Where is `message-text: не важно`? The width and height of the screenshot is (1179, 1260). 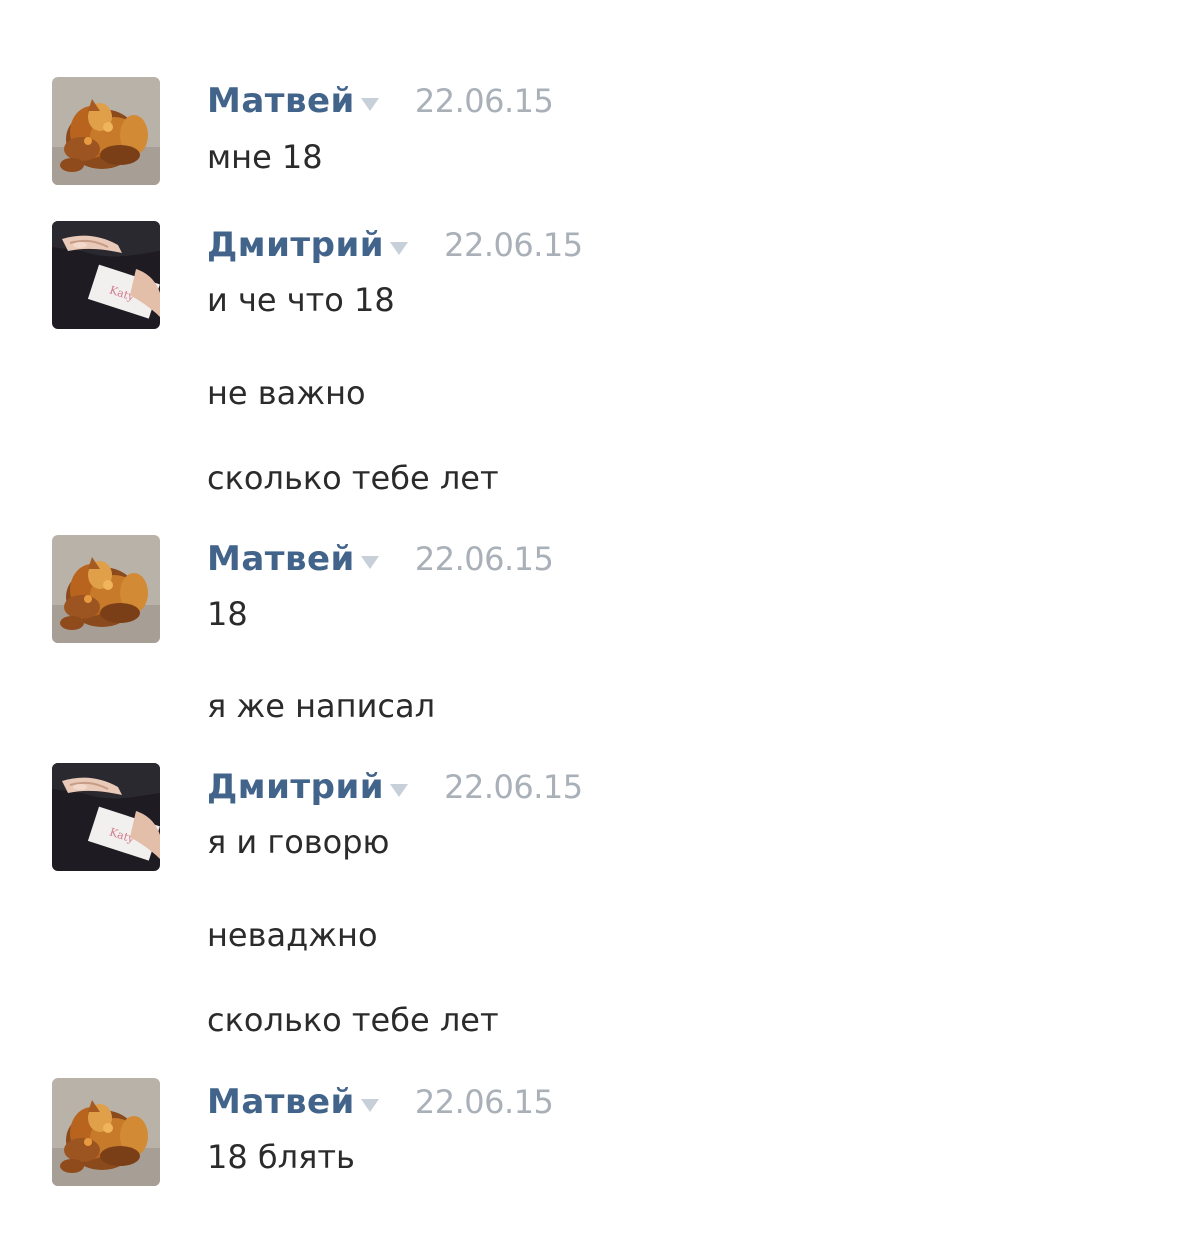 message-text: не важно is located at coordinates (286, 393).